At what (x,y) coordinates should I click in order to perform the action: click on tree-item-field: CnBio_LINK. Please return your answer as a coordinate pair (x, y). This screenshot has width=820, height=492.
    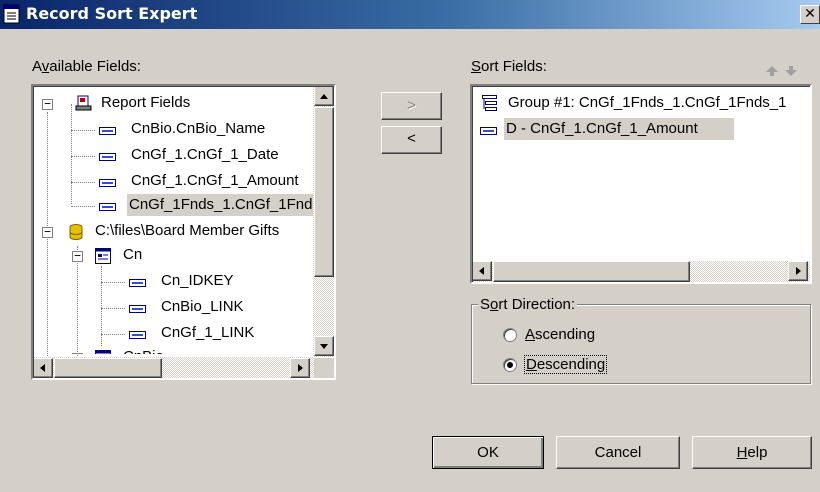
    Looking at the image, I should click on (173, 308).